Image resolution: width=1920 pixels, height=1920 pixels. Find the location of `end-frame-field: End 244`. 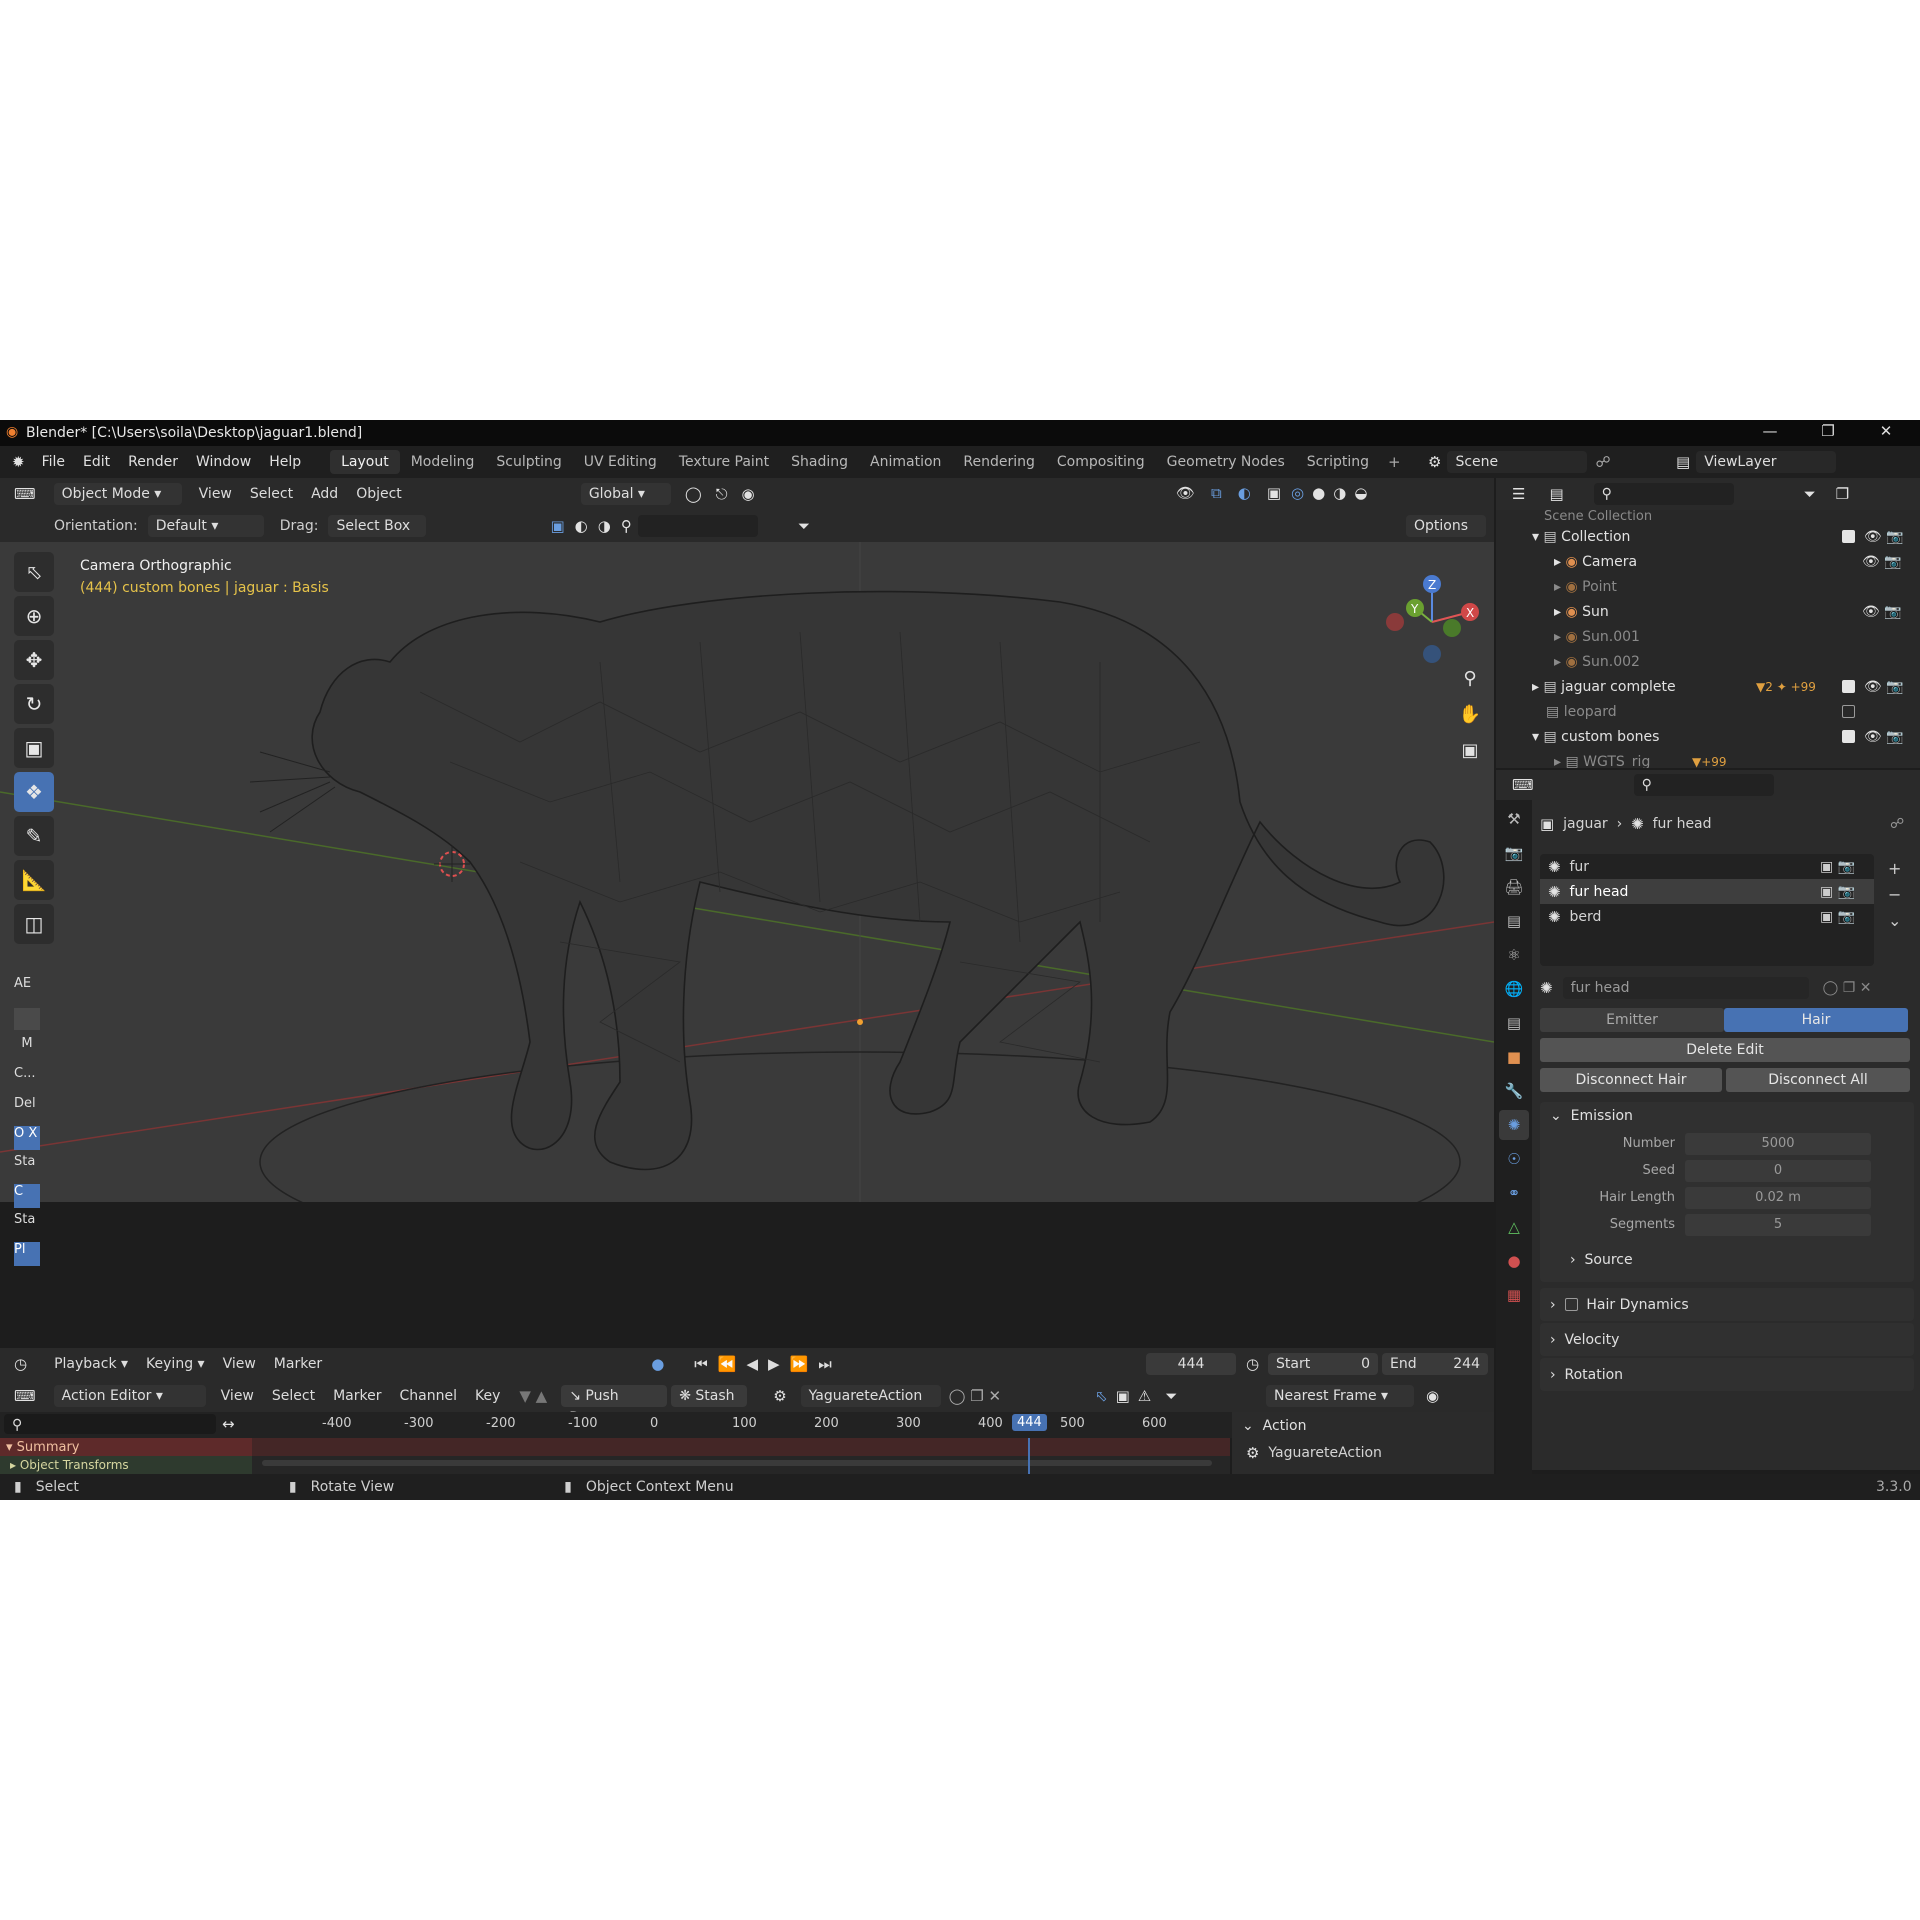

end-frame-field: End 244 is located at coordinates (1435, 1364).